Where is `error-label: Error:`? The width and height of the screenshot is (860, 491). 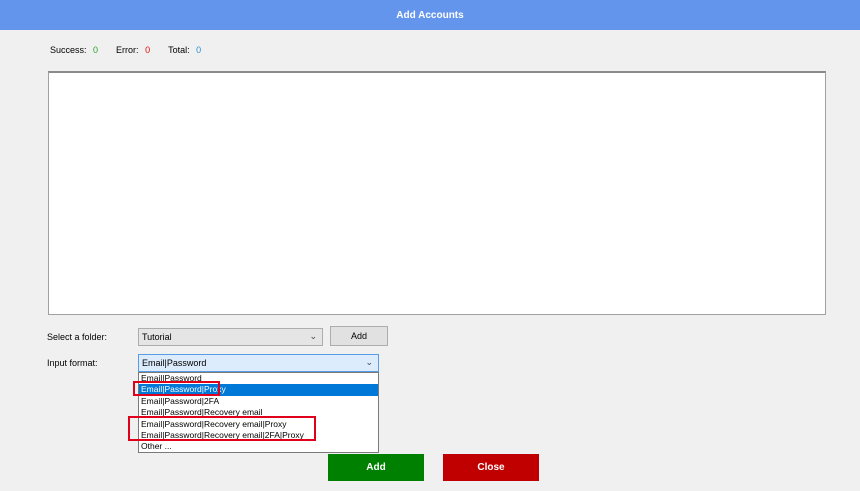
error-label: Error: is located at coordinates (127, 50).